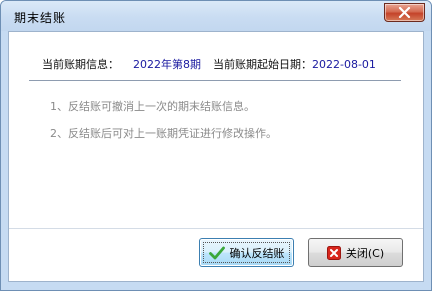 This screenshot has height=291, width=432. What do you see at coordinates (163, 133) in the screenshot?
I see `note-line-2: 2、反结账后可对上一账期凭证进行修改操作。` at bounding box center [163, 133].